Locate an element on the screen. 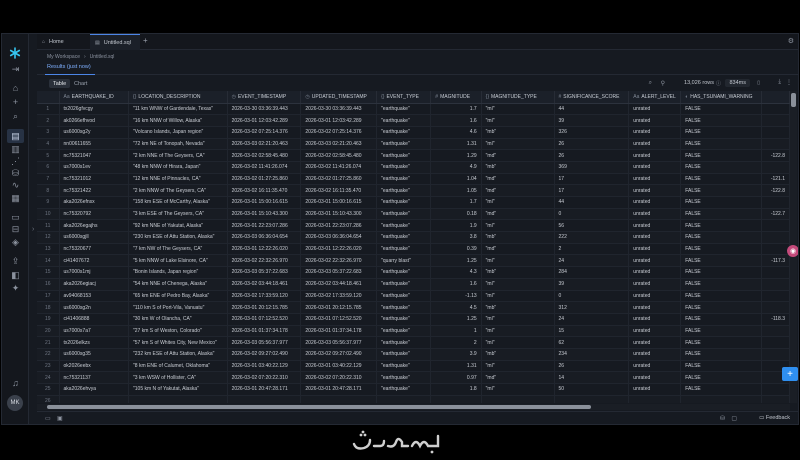 Image resolution: width=800 pixels, height=460 pixels. table-cell: nc75321422 is located at coordinates (94, 190).